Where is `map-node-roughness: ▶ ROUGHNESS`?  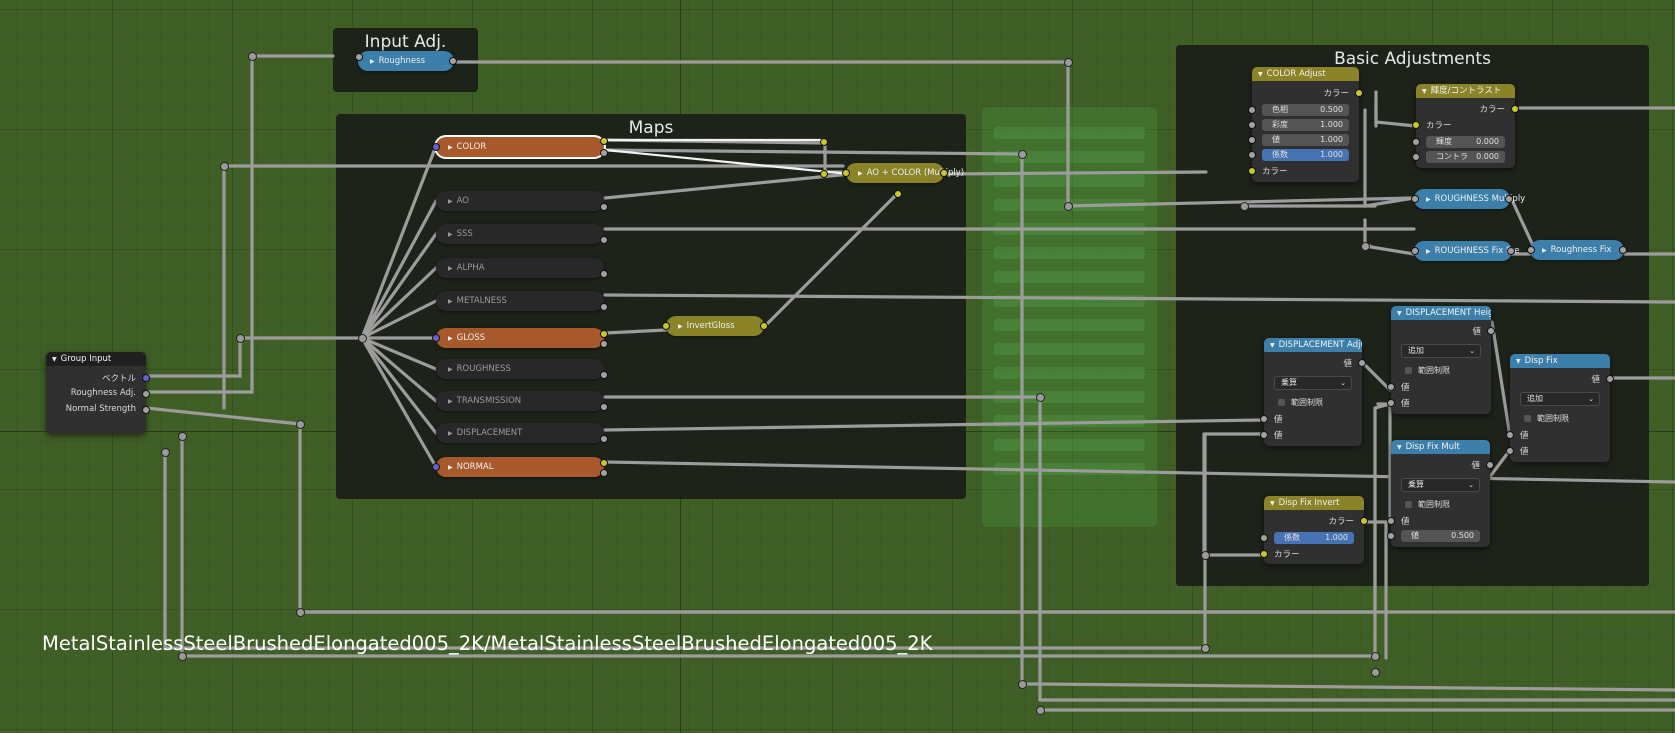
map-node-roughness: ▶ ROUGHNESS is located at coordinates (522, 369).